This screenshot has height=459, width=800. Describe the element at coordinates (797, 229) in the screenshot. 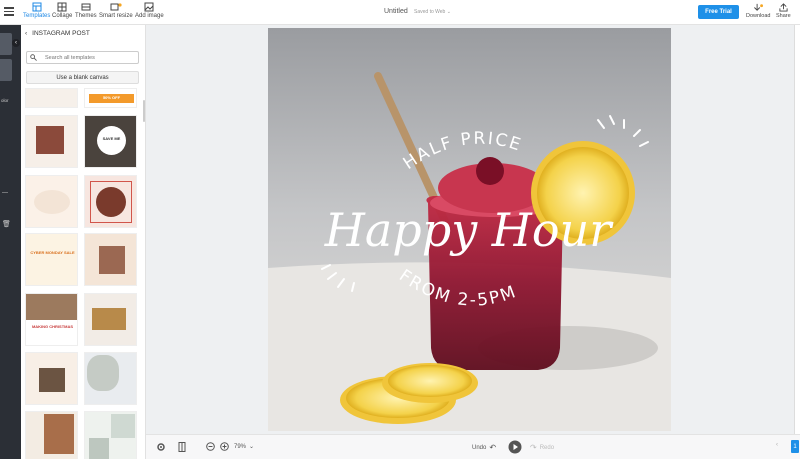

I see `right-panel-edge` at that location.